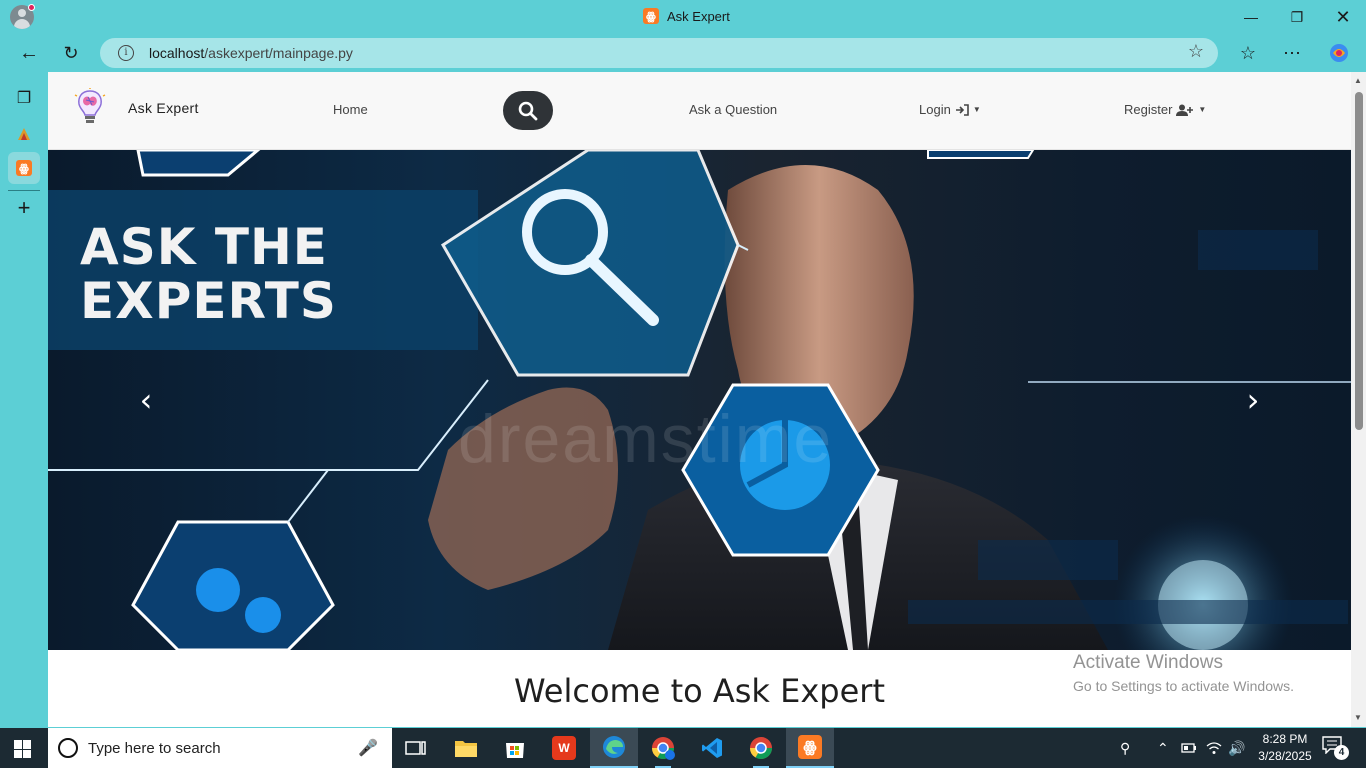 The image size is (1366, 768). What do you see at coordinates (154, 748) in the screenshot?
I see `taskbar-search-placeholder: Type here to search` at bounding box center [154, 748].